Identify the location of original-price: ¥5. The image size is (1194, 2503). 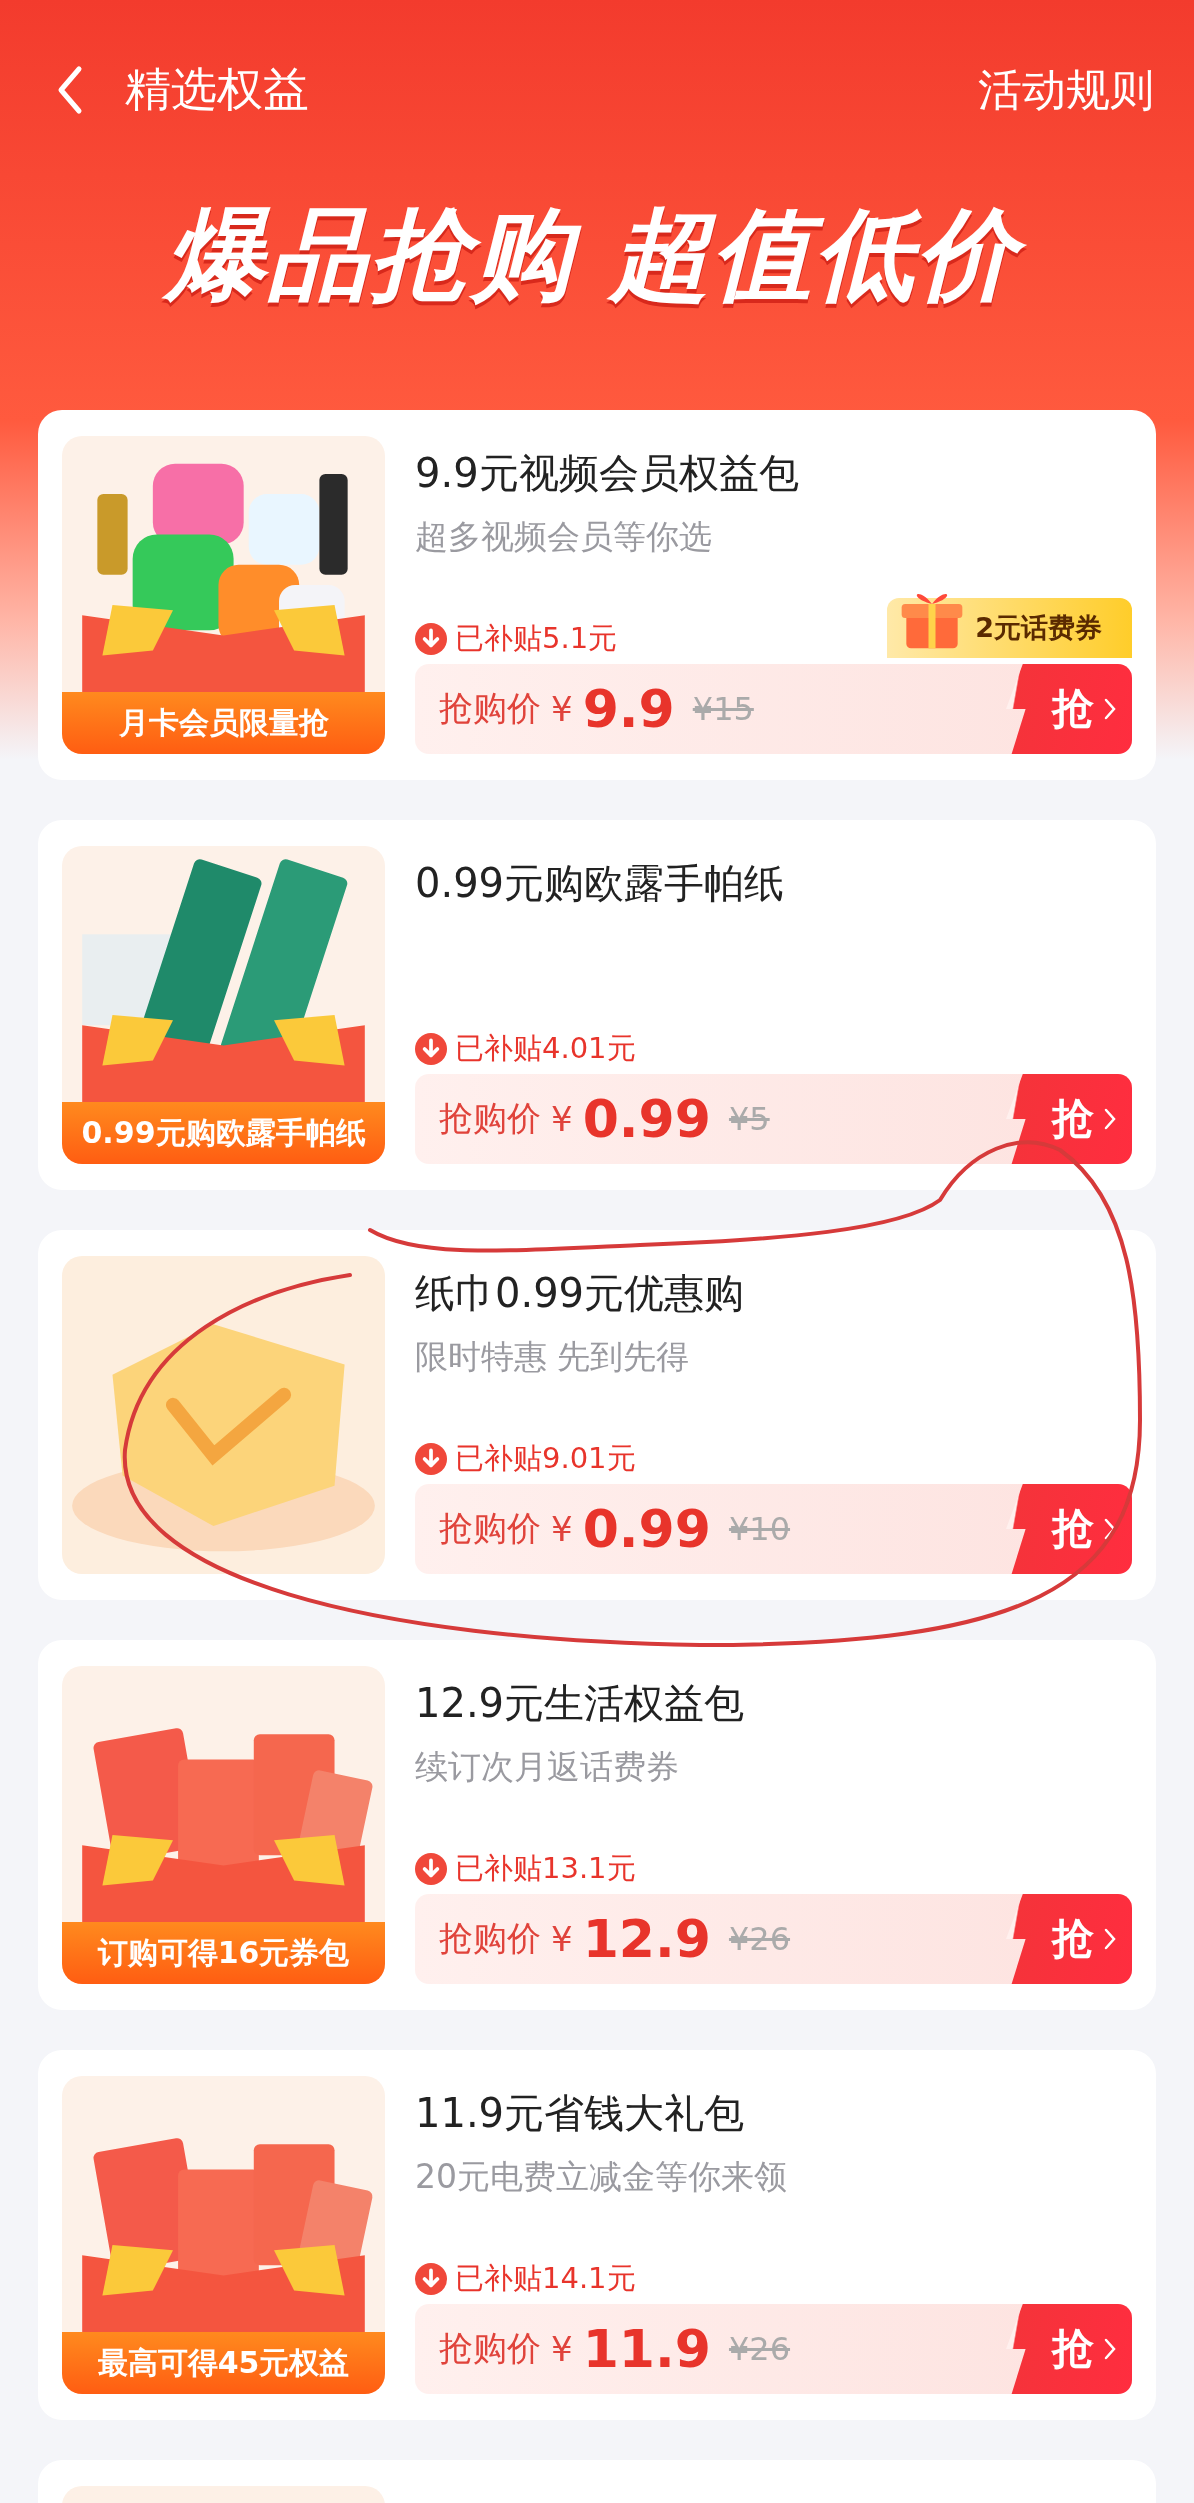
(749, 1119).